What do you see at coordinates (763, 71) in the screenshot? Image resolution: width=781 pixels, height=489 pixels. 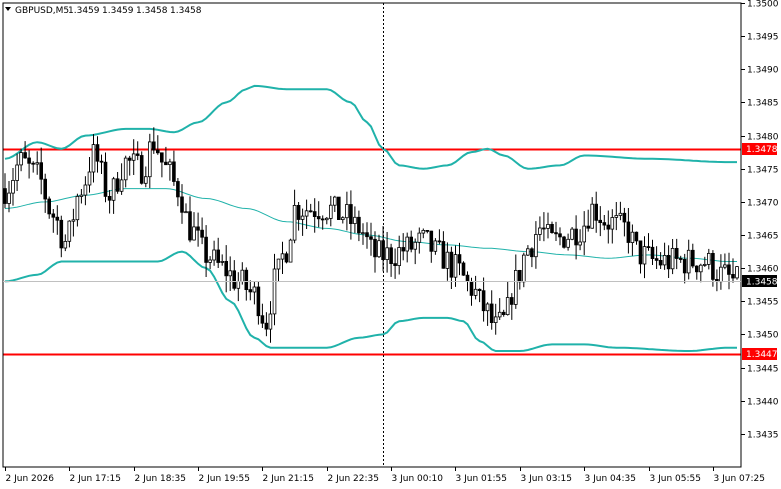 I see `y-tick-label: 1.3490` at bounding box center [763, 71].